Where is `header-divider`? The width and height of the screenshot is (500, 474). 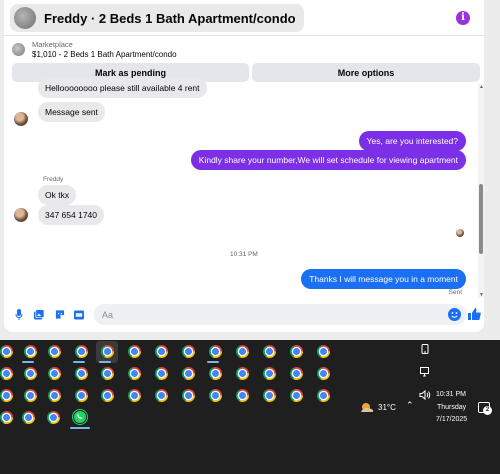 header-divider is located at coordinates (244, 35).